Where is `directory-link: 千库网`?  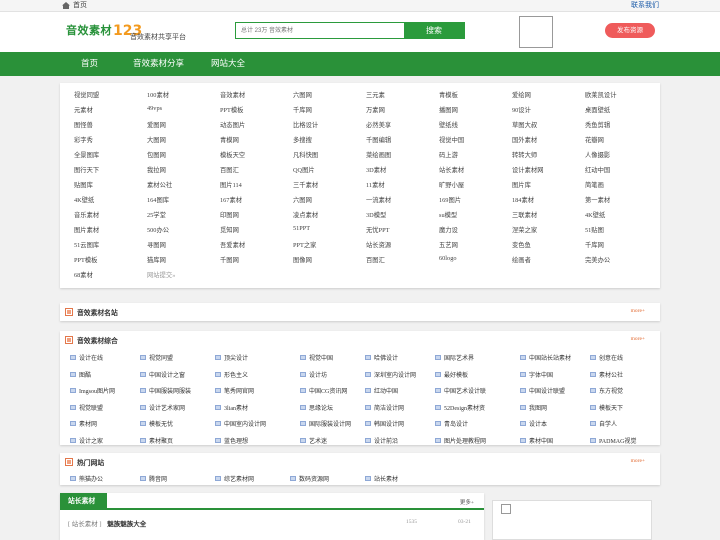 directory-link: 千库网 is located at coordinates (302, 109).